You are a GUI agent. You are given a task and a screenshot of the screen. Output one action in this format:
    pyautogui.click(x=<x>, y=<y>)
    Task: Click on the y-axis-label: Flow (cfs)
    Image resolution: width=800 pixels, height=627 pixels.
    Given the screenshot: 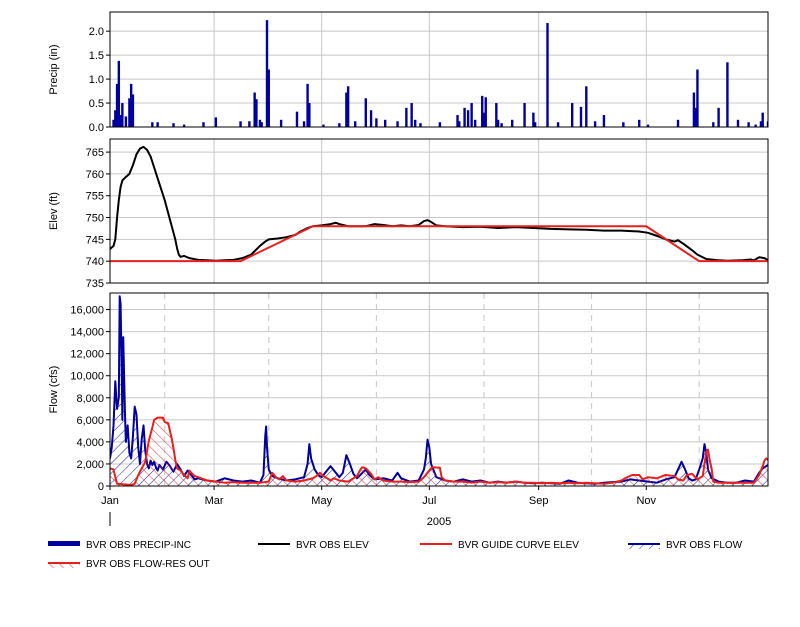 What is the action you would take?
    pyautogui.click(x=54, y=390)
    